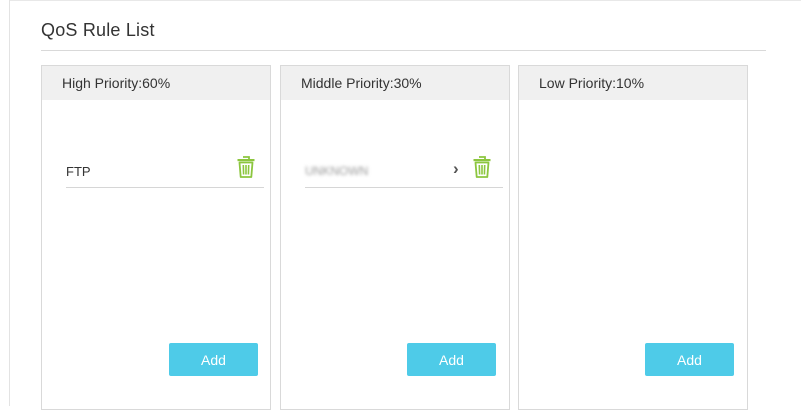 This screenshot has height=410, width=801. What do you see at coordinates (451, 359) in the screenshot?
I see `add-button-middle: Add` at bounding box center [451, 359].